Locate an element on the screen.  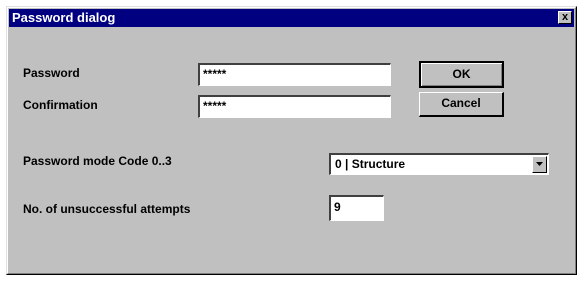
password-input: ***** is located at coordinates (294, 74).